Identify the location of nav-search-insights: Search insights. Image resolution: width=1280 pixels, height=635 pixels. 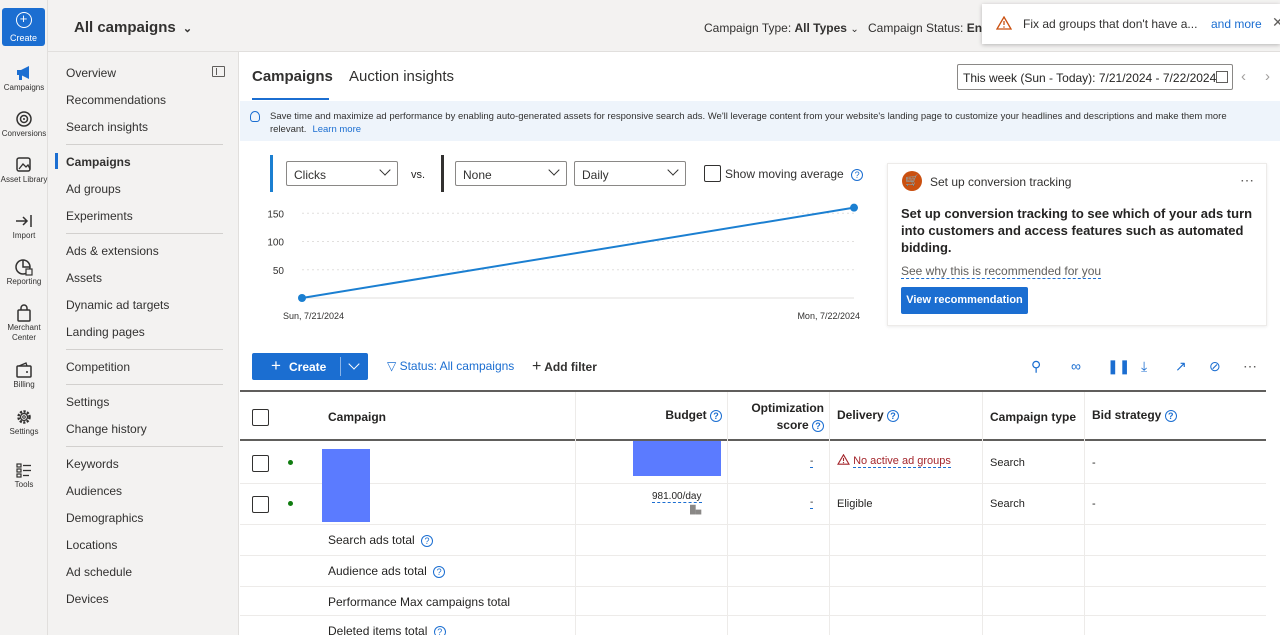
(107, 127).